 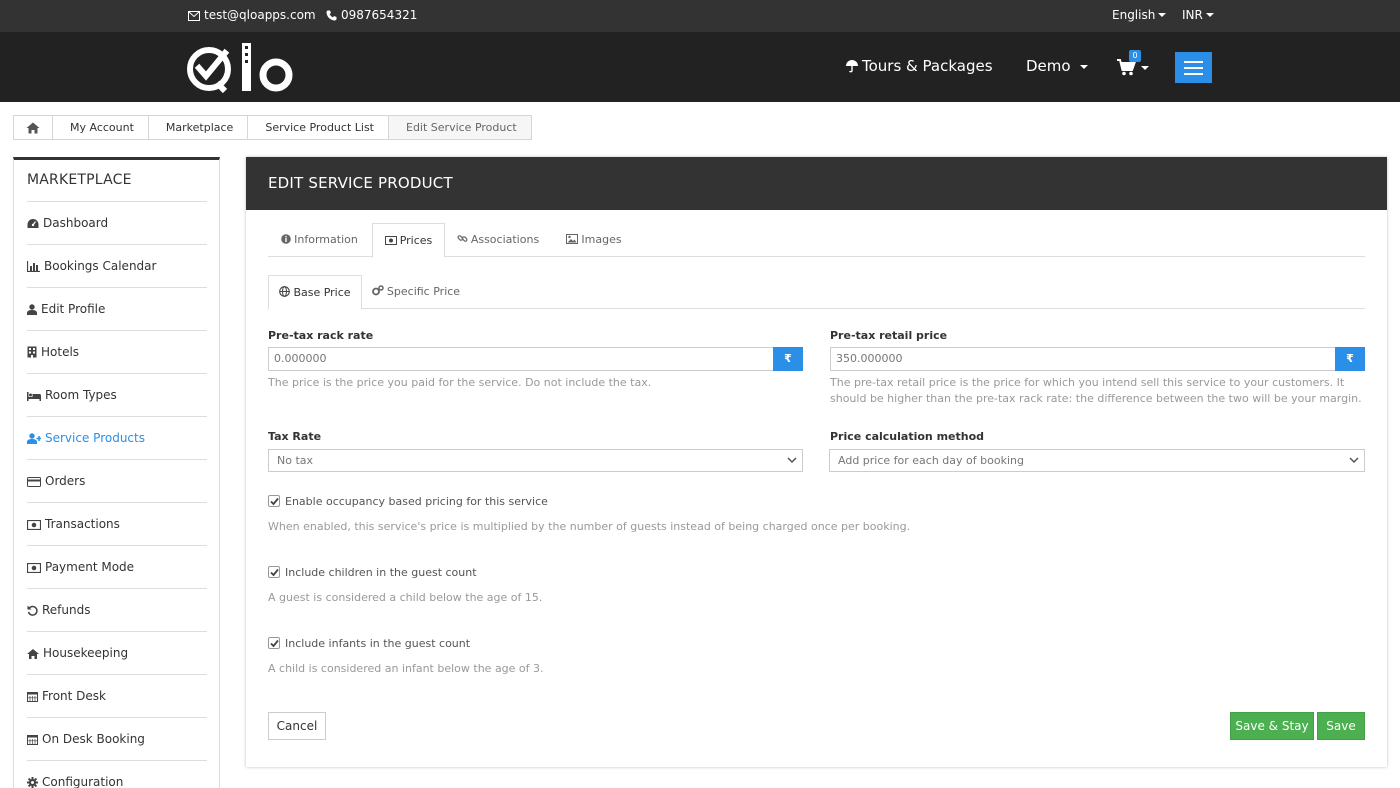 What do you see at coordinates (1341, 726) in the screenshot?
I see `save-button: Save` at bounding box center [1341, 726].